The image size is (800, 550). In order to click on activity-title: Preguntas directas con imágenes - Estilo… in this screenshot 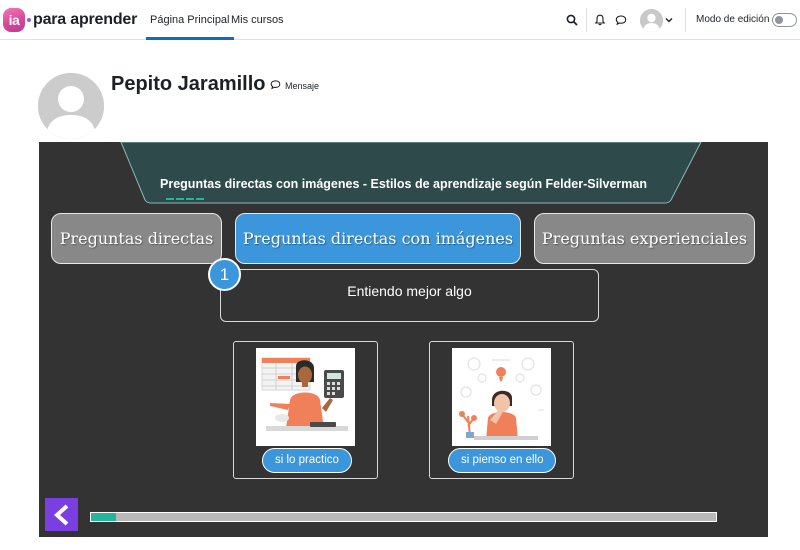, I will do `click(403, 184)`.